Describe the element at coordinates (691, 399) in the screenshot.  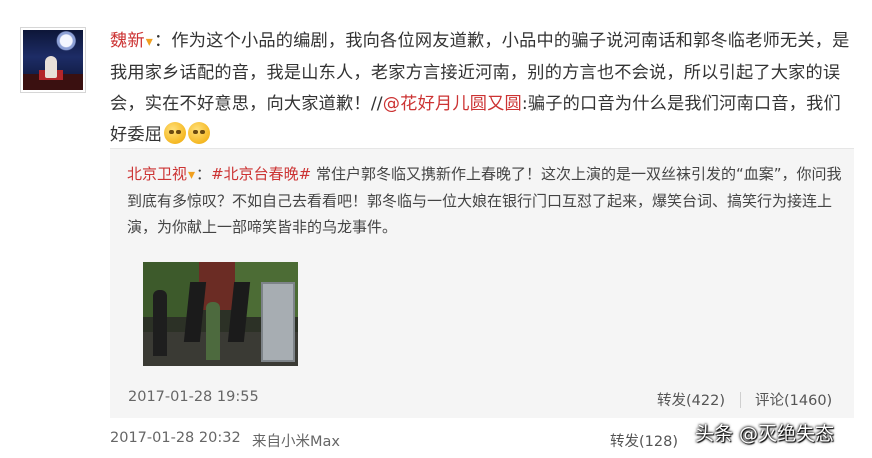
I see `repost-forward-button: 转发(422)` at that location.